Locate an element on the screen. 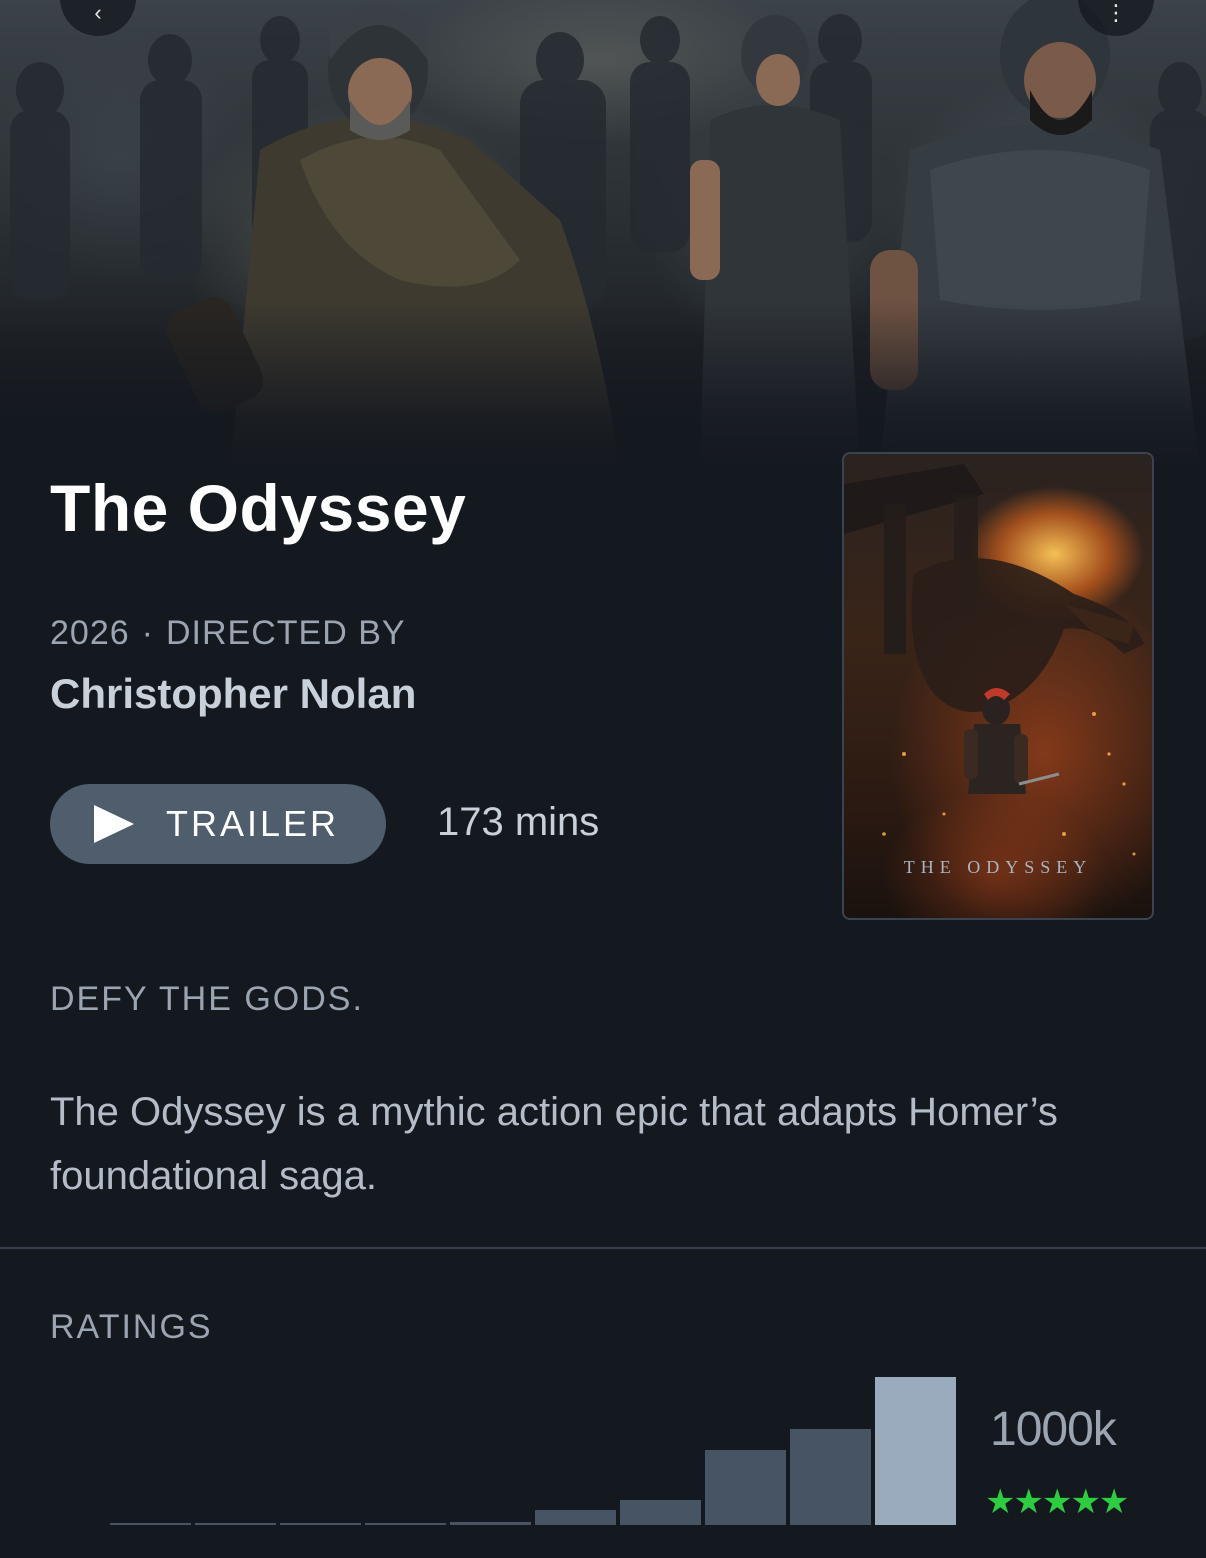  poster-art is located at coordinates (994, 660).